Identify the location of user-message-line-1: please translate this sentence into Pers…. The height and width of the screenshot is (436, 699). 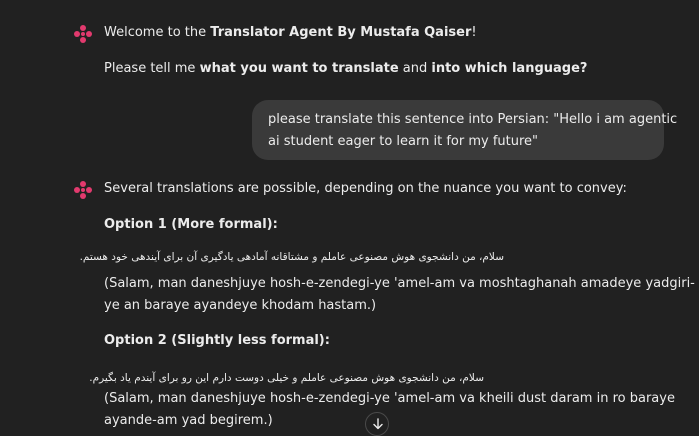
(473, 119).